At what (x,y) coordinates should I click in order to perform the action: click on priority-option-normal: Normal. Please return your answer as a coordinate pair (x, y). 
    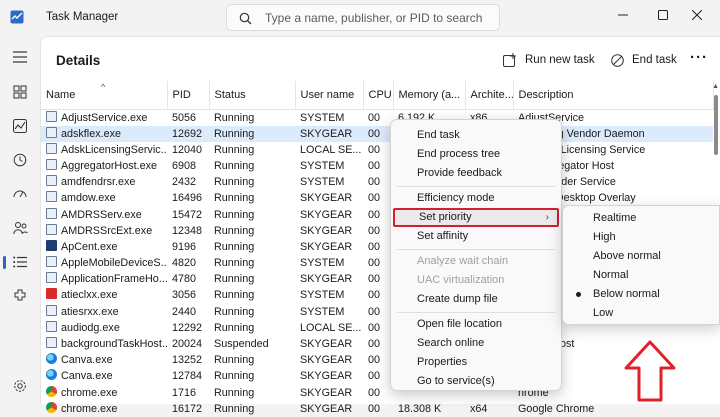
    Looking at the image, I should click on (641, 275).